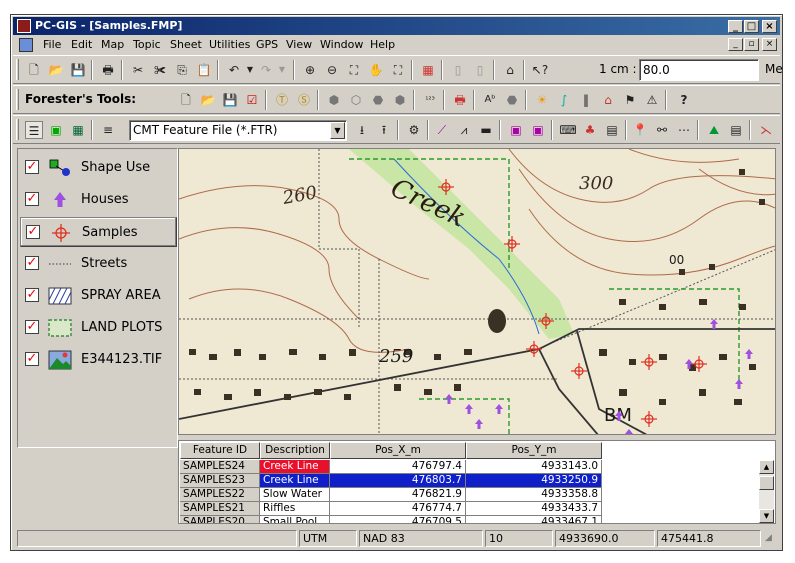  What do you see at coordinates (465, 495) in the screenshot?
I see `table-row: SAMPLES22 Slow Water 476821.9 4933358.8` at bounding box center [465, 495].